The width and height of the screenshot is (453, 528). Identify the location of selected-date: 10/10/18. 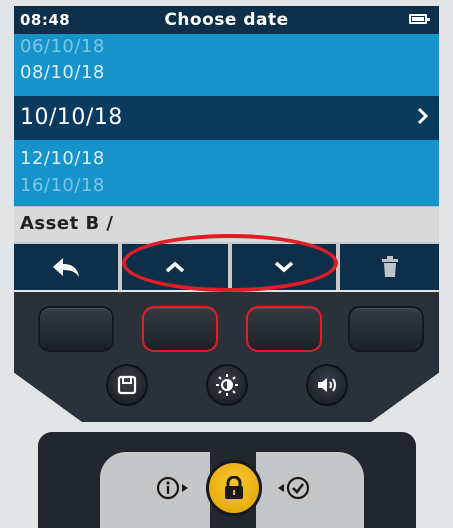
(71, 117).